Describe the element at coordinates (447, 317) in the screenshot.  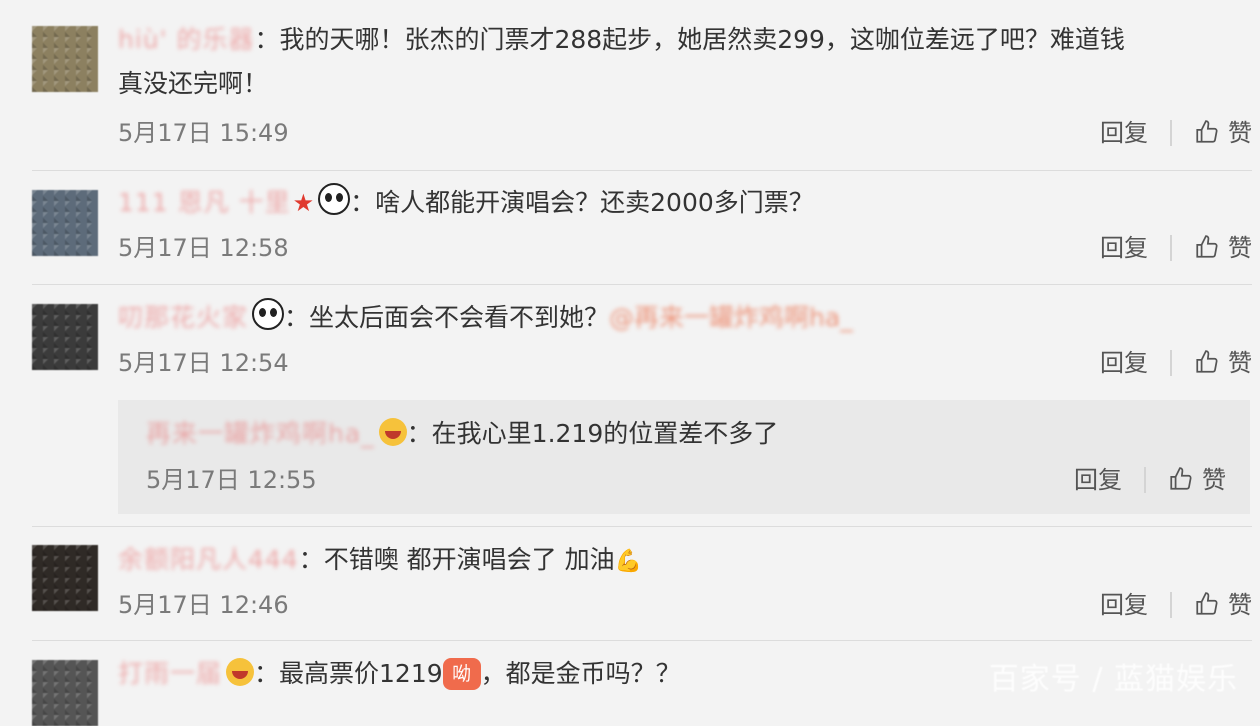
I see `comment-text: ：坐太后面会不会看不到她？` at that location.